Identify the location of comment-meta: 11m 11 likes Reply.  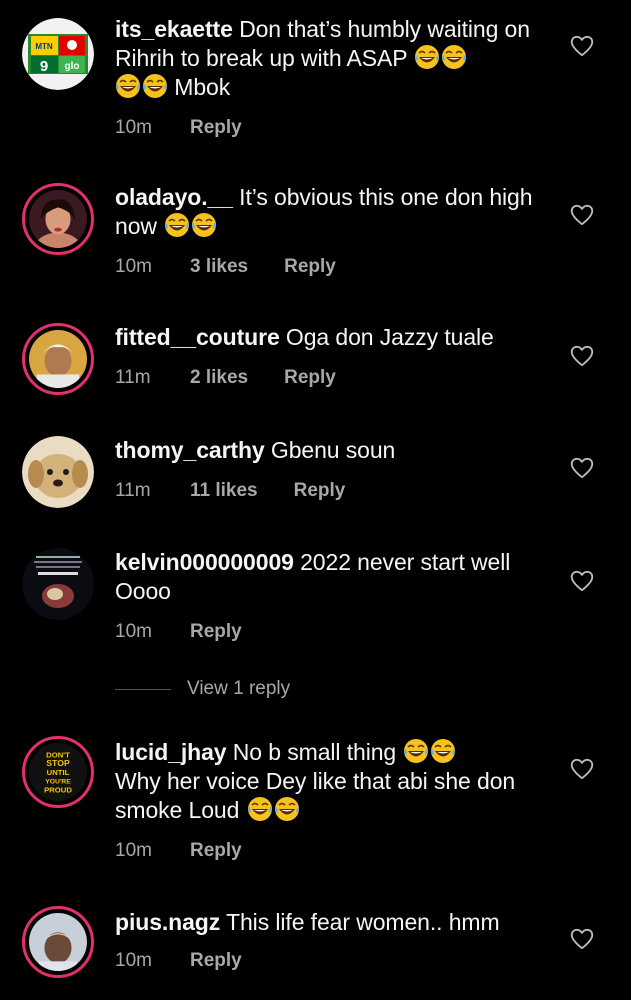
(335, 491).